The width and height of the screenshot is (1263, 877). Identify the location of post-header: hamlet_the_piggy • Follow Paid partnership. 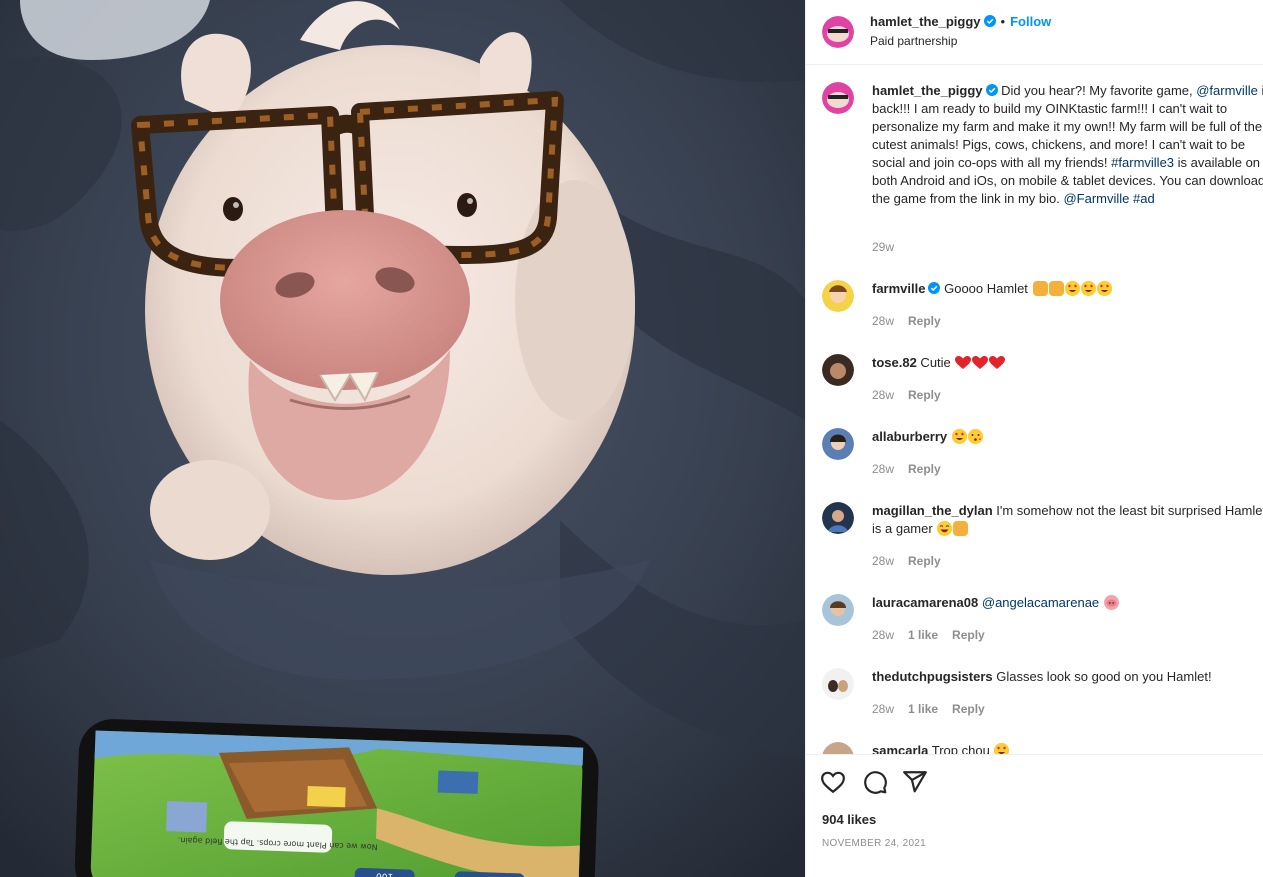
(1034, 32).